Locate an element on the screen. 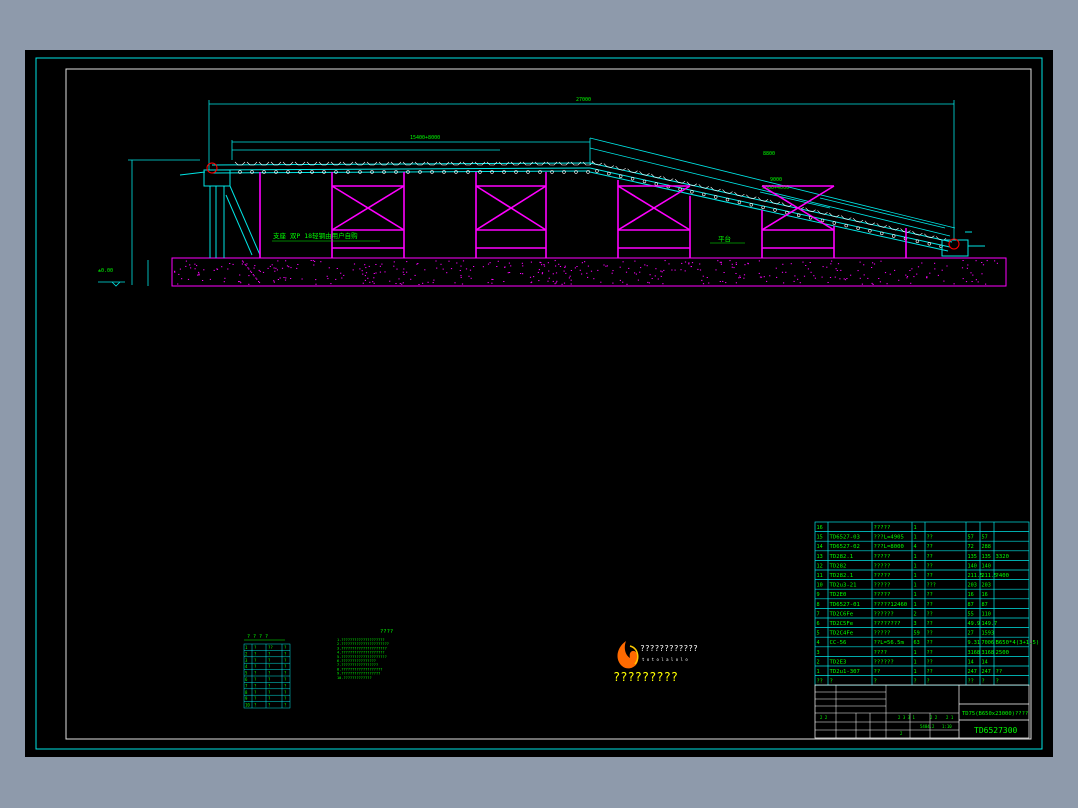 This screenshot has width=1078, height=808. parts-list-cell: 12 is located at coordinates (820, 566).